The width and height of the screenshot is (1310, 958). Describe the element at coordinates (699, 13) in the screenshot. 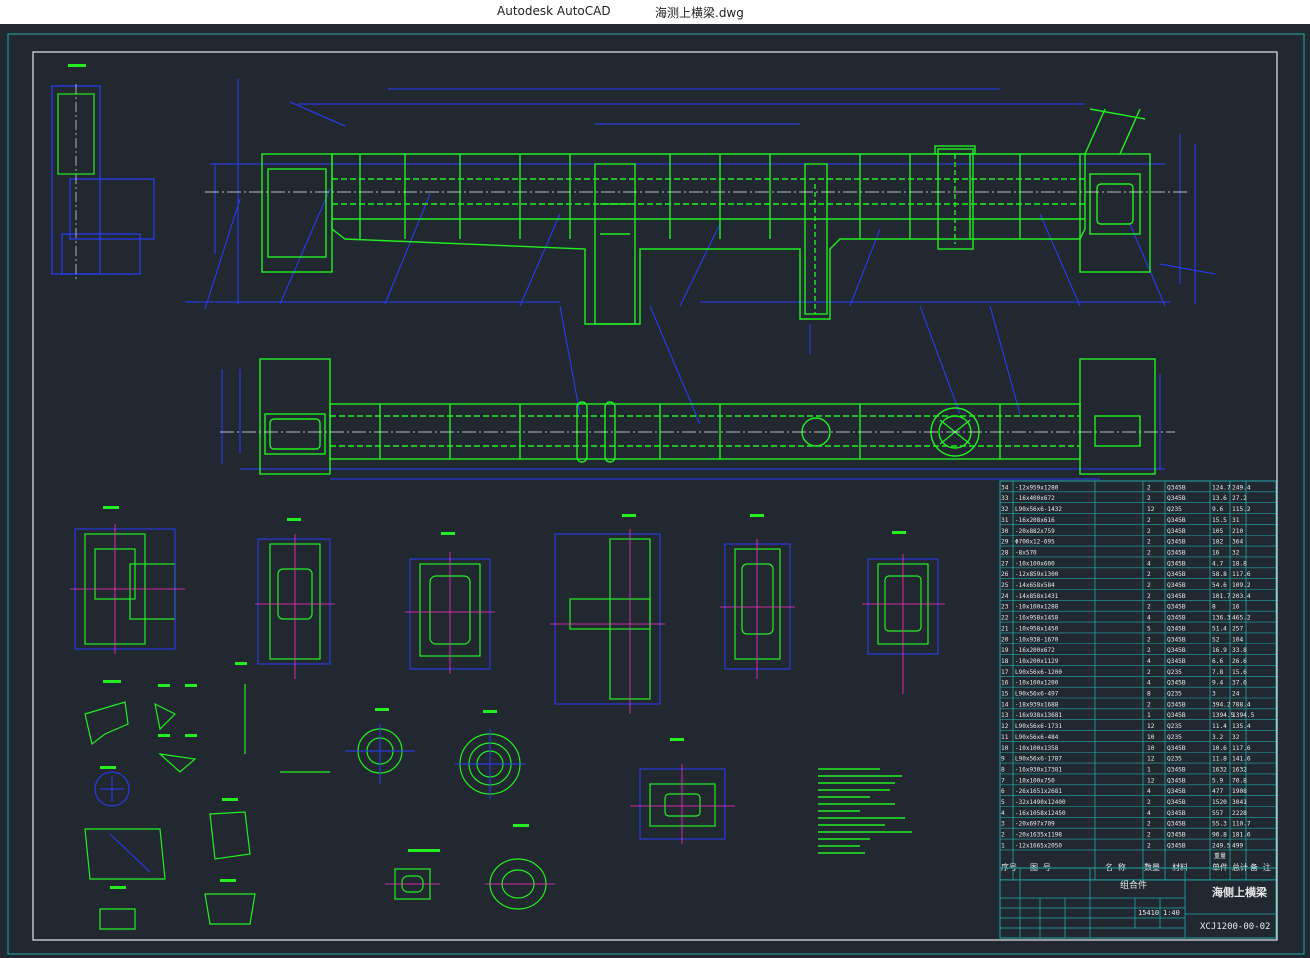

I see `file-name: 海测上横梁.dwg` at that location.